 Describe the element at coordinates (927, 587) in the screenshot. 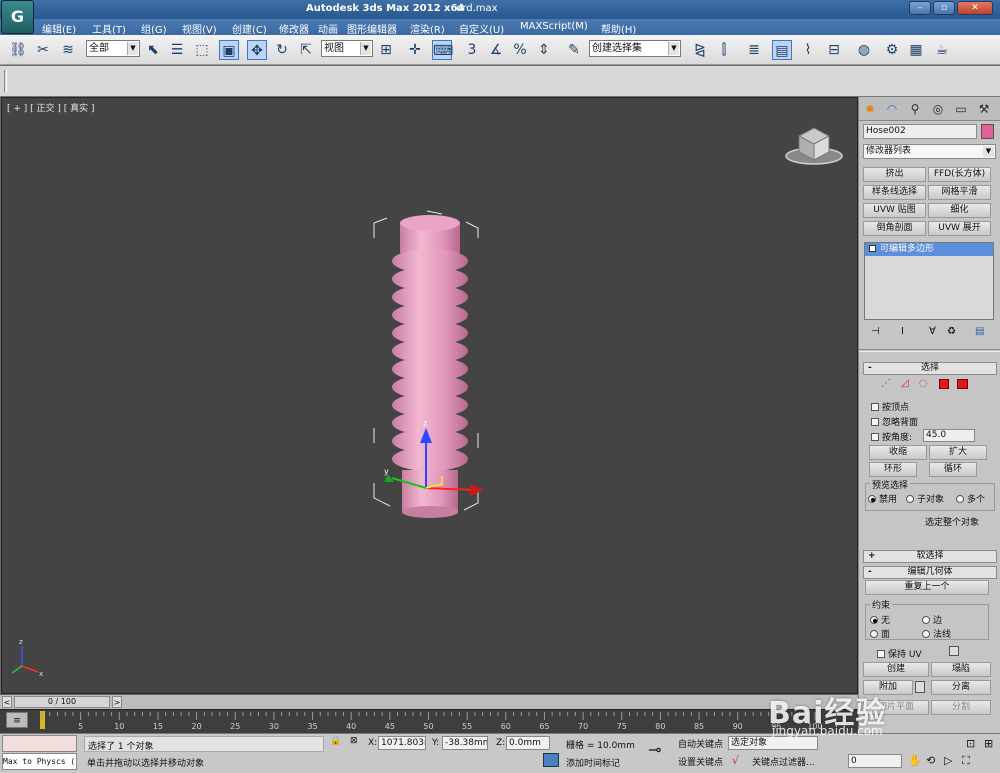

I see `repeat-last-button: 重复上一个` at that location.